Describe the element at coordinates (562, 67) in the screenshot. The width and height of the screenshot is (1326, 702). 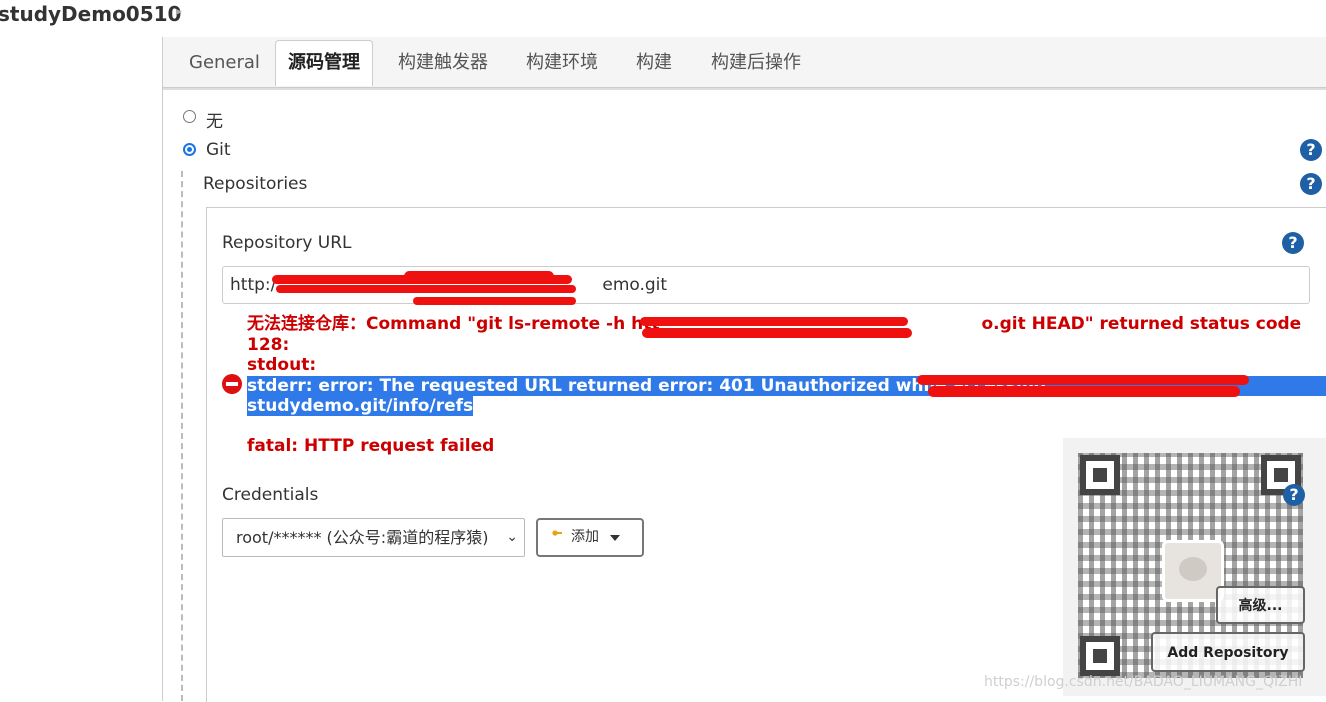
I see `tab-build-environment: 构建环境` at that location.